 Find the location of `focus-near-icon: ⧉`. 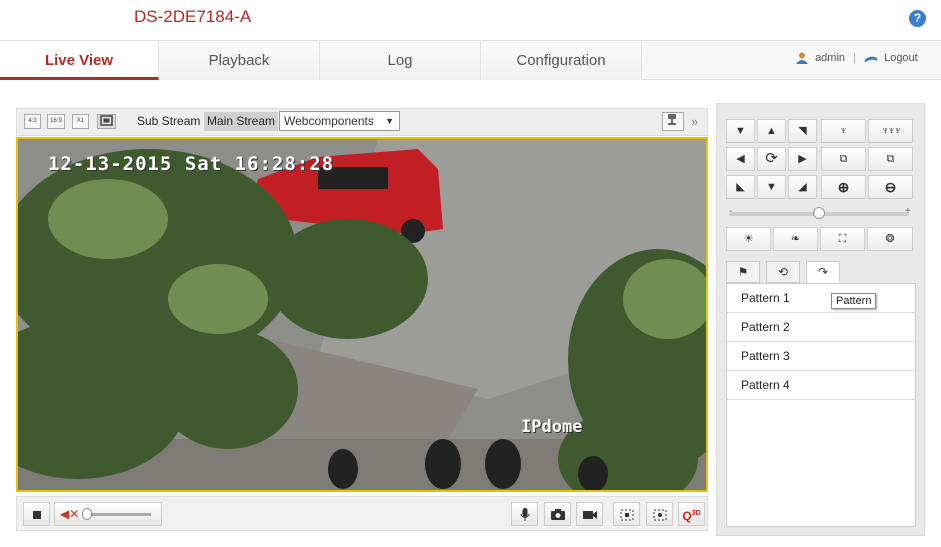

focus-near-icon: ⧉ is located at coordinates (843, 159).